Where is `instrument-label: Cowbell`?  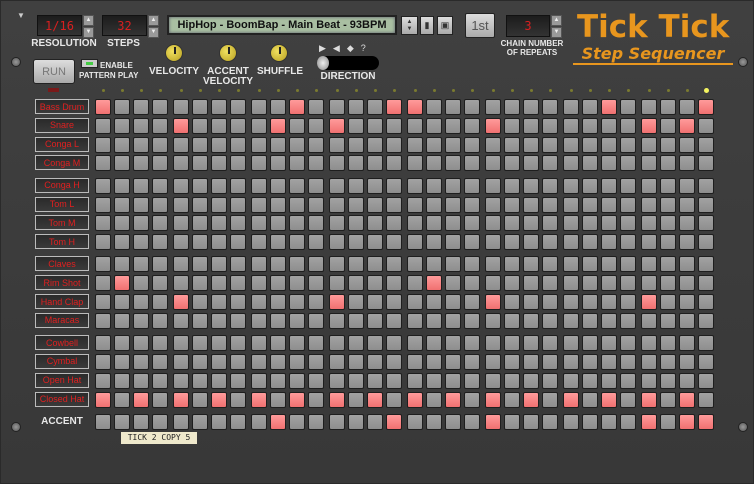 instrument-label: Cowbell is located at coordinates (62, 343).